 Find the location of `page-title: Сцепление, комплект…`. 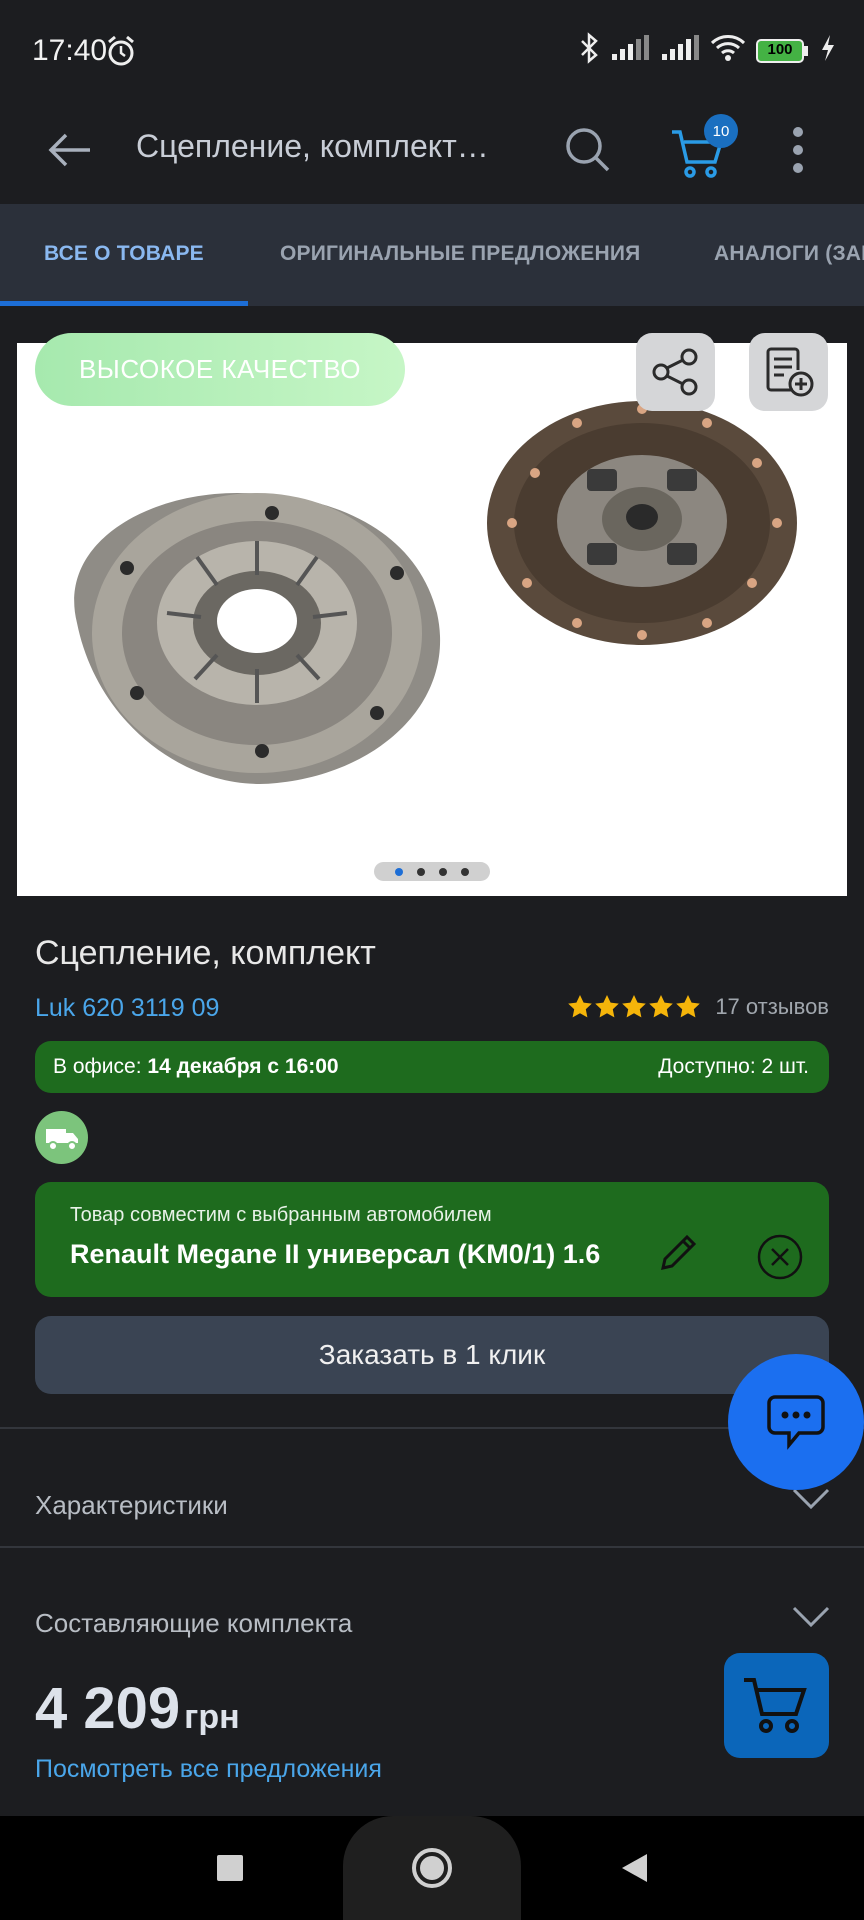

page-title: Сцепление, комплект… is located at coordinates (312, 146).